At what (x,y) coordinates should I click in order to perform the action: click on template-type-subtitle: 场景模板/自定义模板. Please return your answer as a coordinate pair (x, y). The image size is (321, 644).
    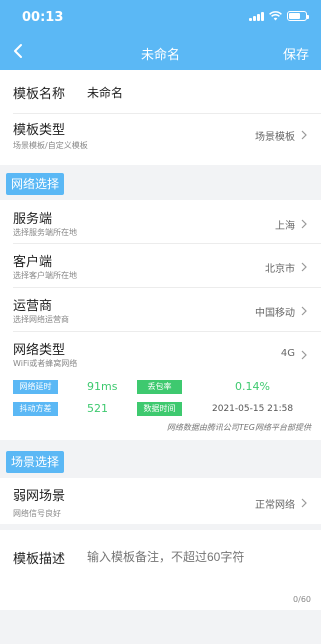
    Looking at the image, I should click on (50, 145).